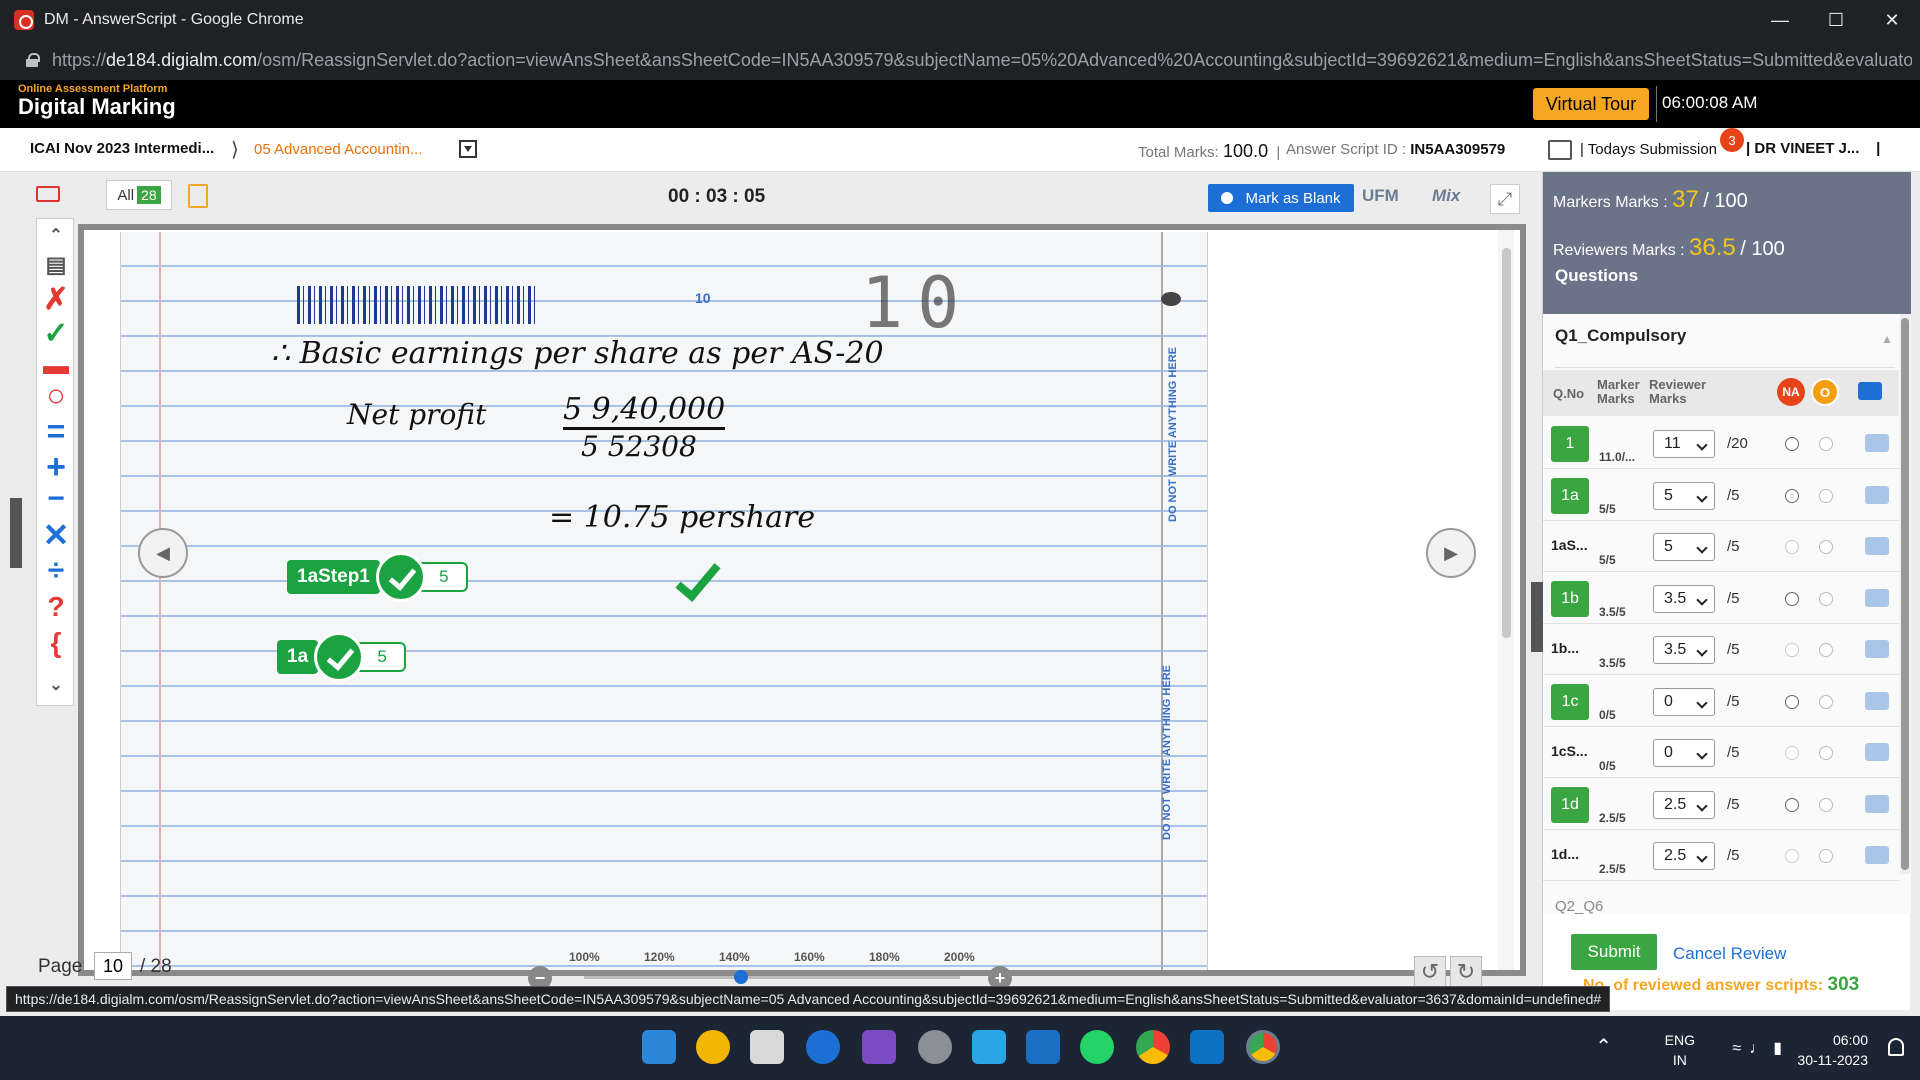 This screenshot has width=1920, height=1080. What do you see at coordinates (1153, 1047) in the screenshot?
I see `chrome-icon` at bounding box center [1153, 1047].